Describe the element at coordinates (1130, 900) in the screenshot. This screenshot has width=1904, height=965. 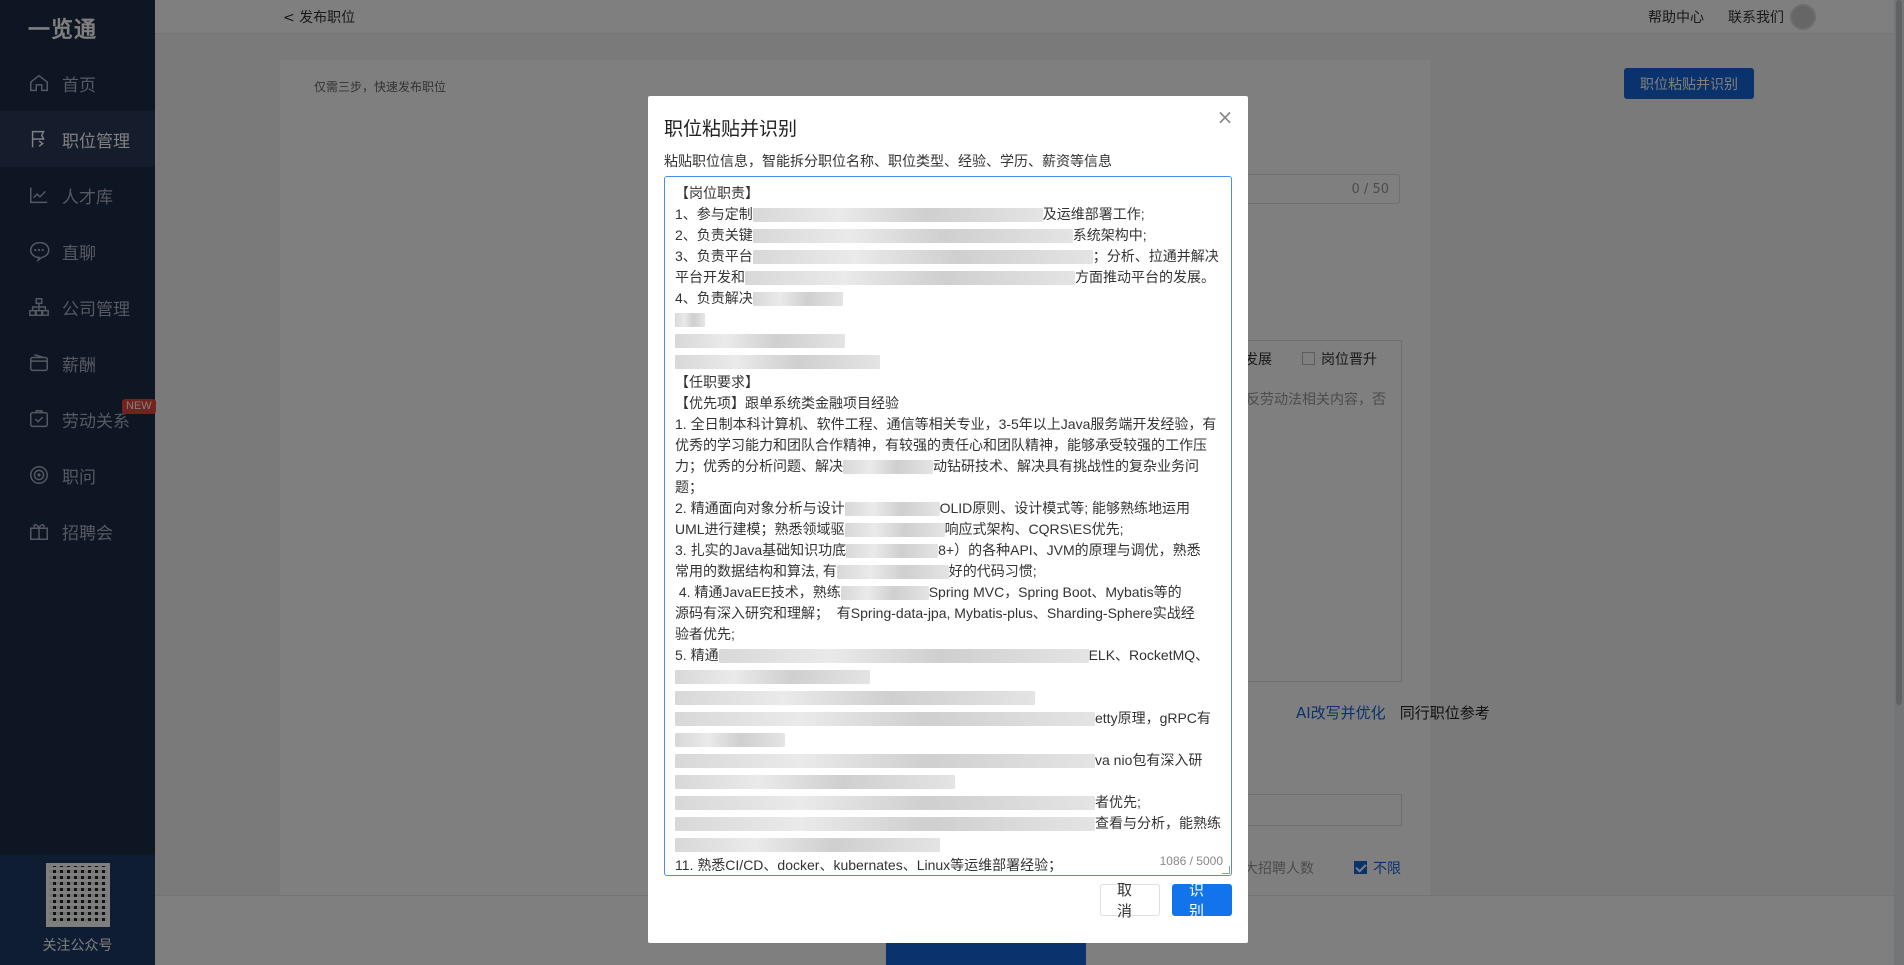
I see `cancel-button: 取消` at that location.